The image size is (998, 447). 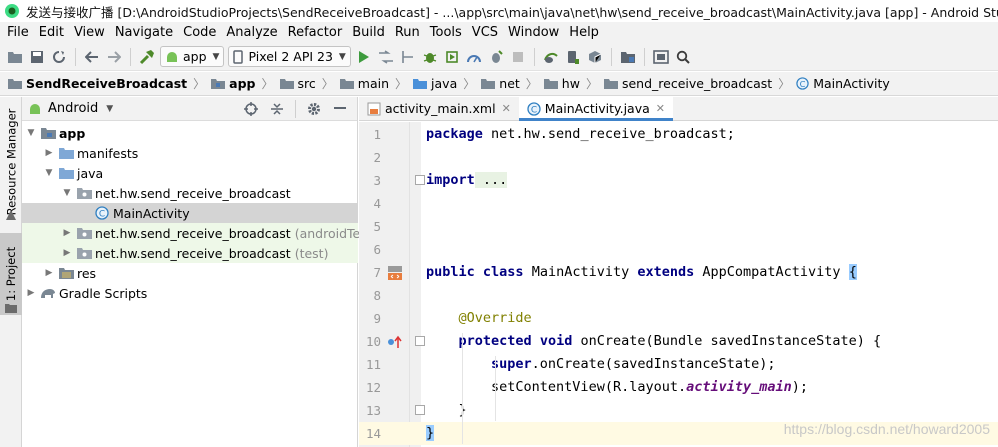 I want to click on attach-debugger-icon, so click(x=496, y=57).